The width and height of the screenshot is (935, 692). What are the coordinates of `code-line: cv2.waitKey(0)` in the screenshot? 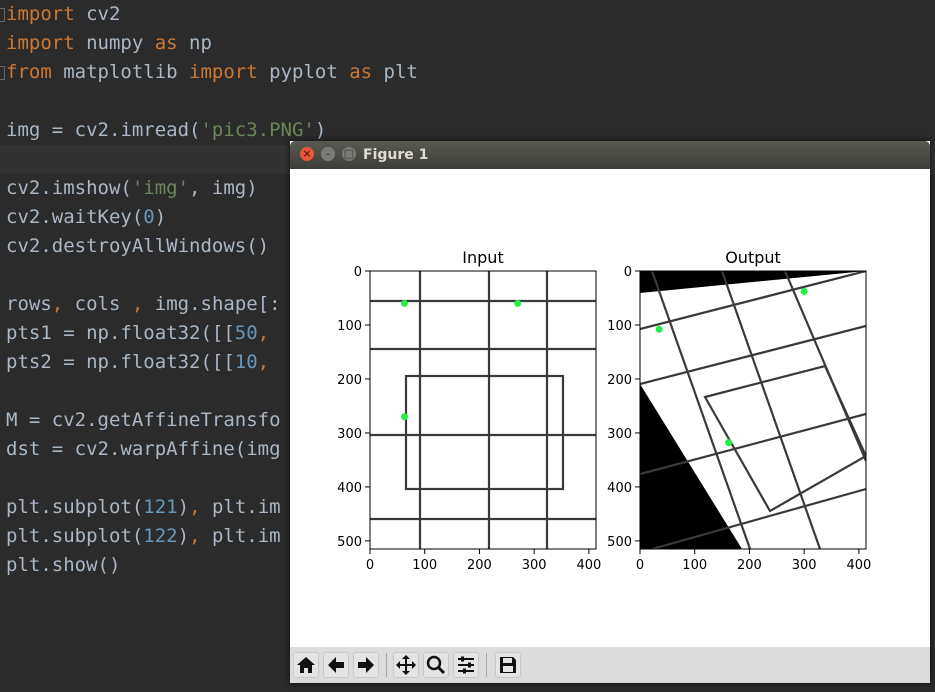 It's located at (86, 217).